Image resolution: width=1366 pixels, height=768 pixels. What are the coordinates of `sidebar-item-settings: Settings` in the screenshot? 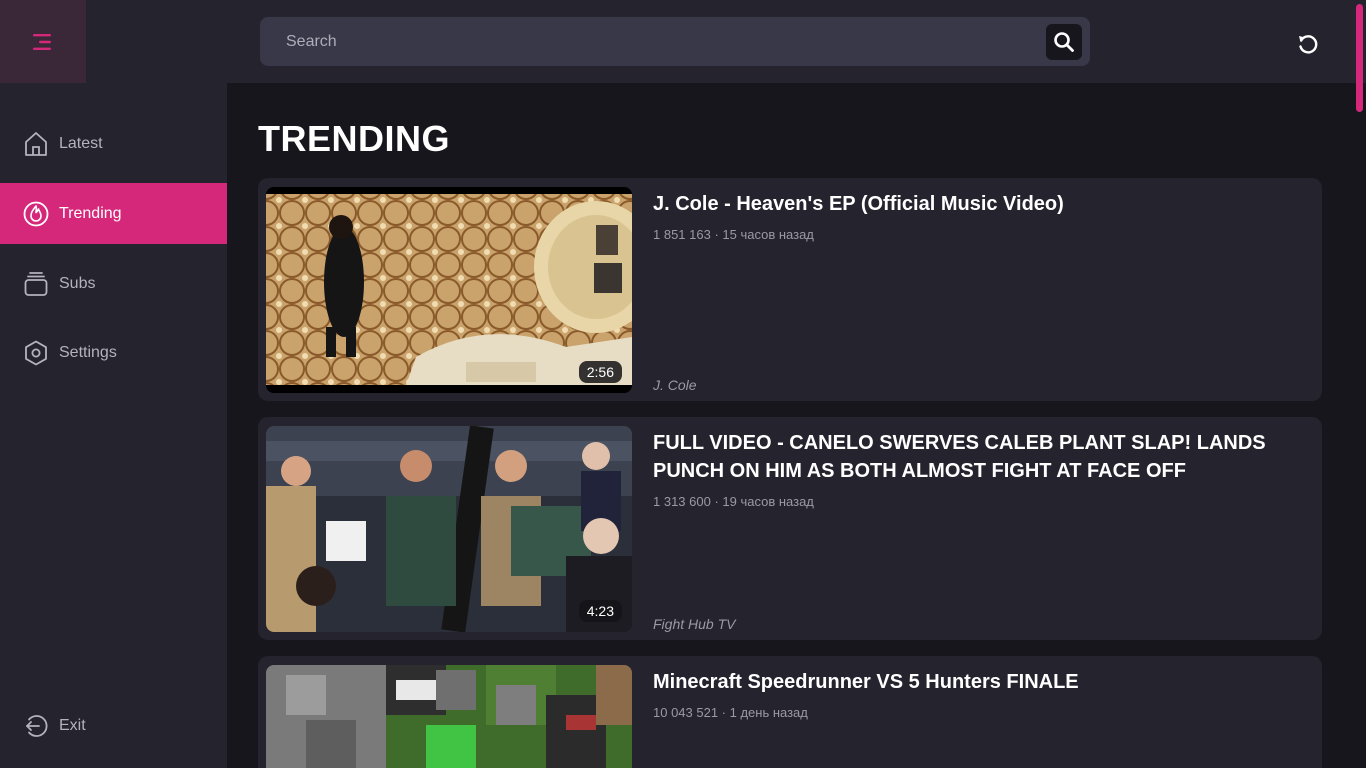 It's located at (113, 352).